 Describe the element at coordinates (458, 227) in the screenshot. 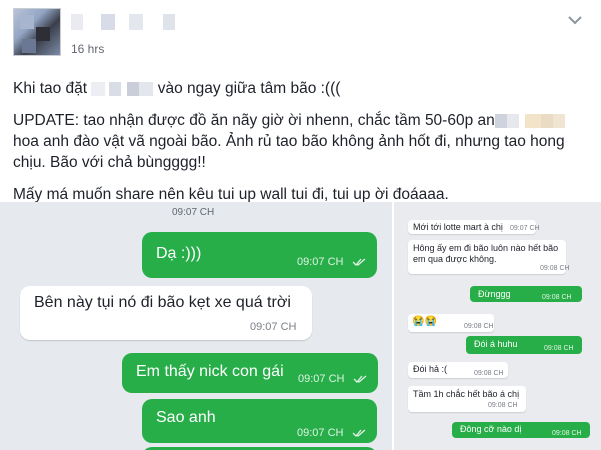

I see `message-text: Mới tới lotte mart à chị` at that location.